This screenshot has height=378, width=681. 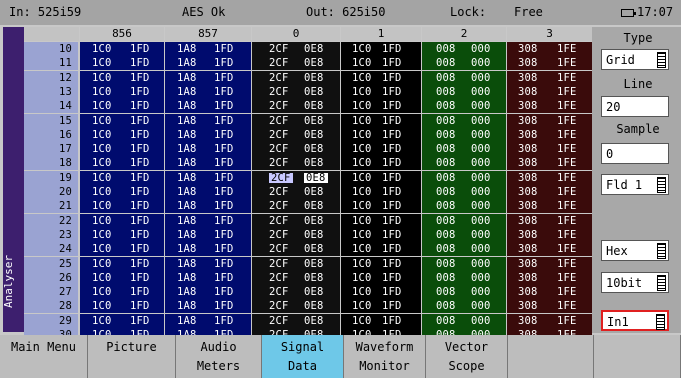 What do you see at coordinates (467, 356) in the screenshot?
I see `menu-button: Vector Scope` at bounding box center [467, 356].